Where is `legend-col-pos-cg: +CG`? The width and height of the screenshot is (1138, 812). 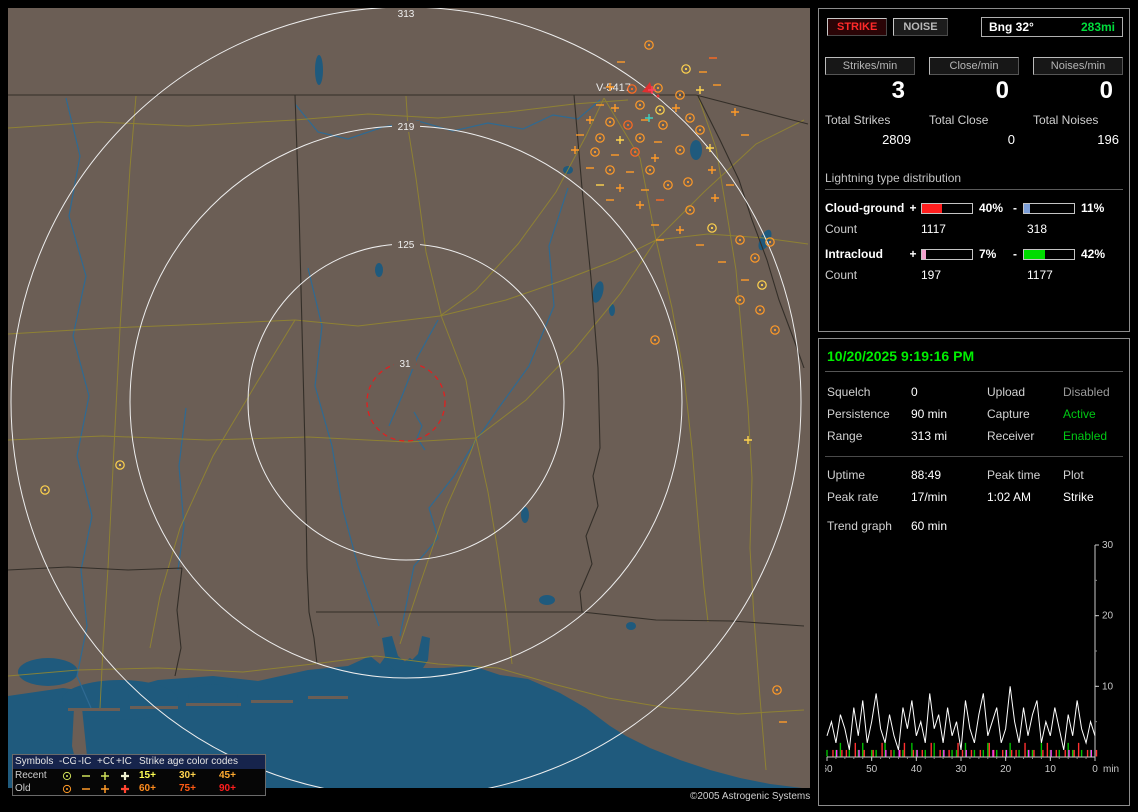 legend-col-pos-cg: +CG is located at coordinates (106, 762).